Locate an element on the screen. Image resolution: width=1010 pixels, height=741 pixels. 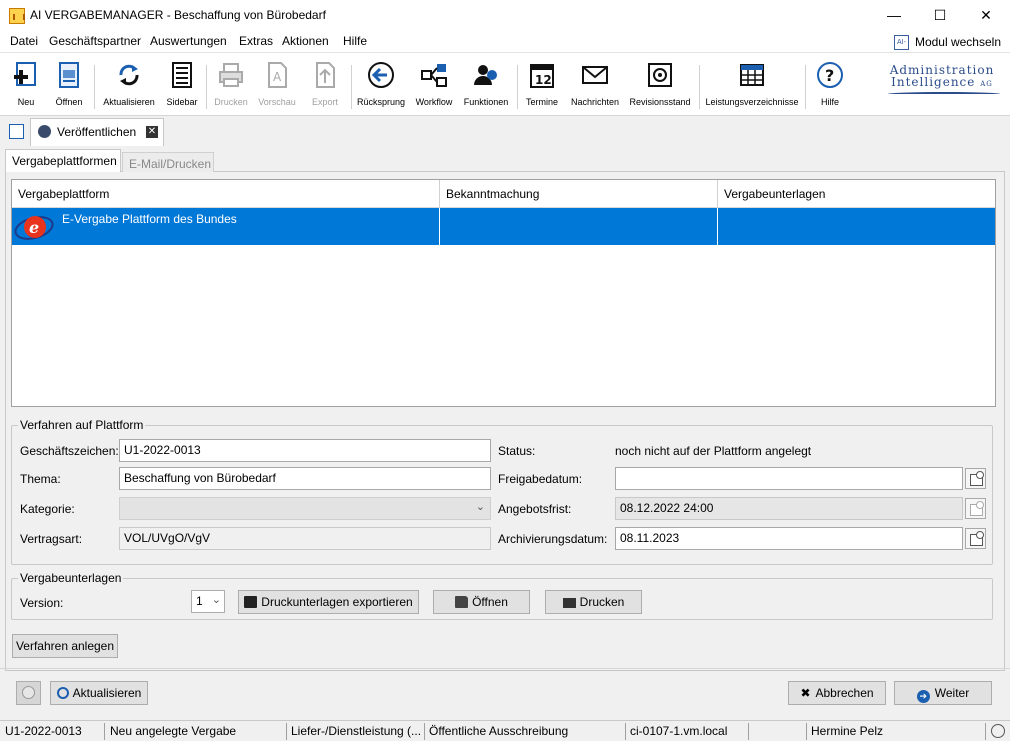
functions-button: Funktionen is located at coordinates (486, 87).